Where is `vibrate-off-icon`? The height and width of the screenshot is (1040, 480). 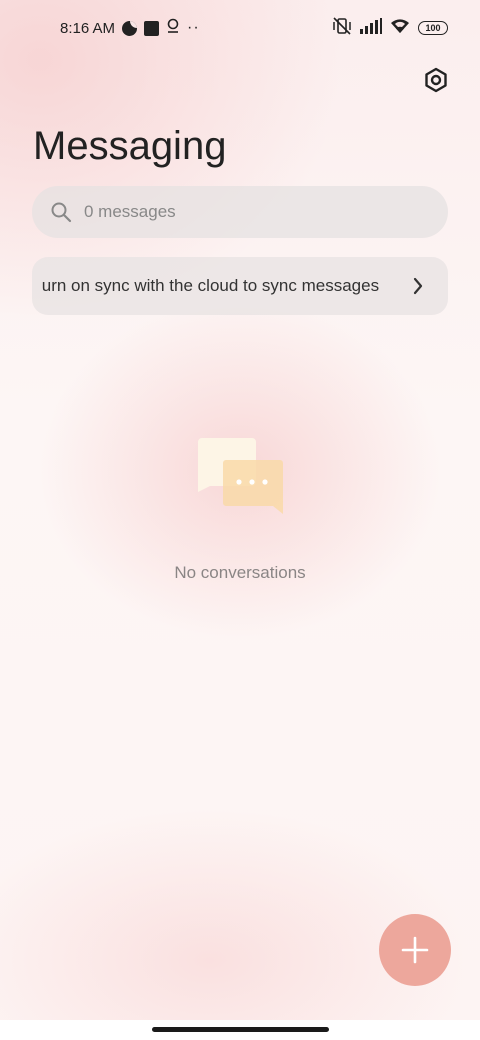
vibrate-off-icon is located at coordinates (342, 28).